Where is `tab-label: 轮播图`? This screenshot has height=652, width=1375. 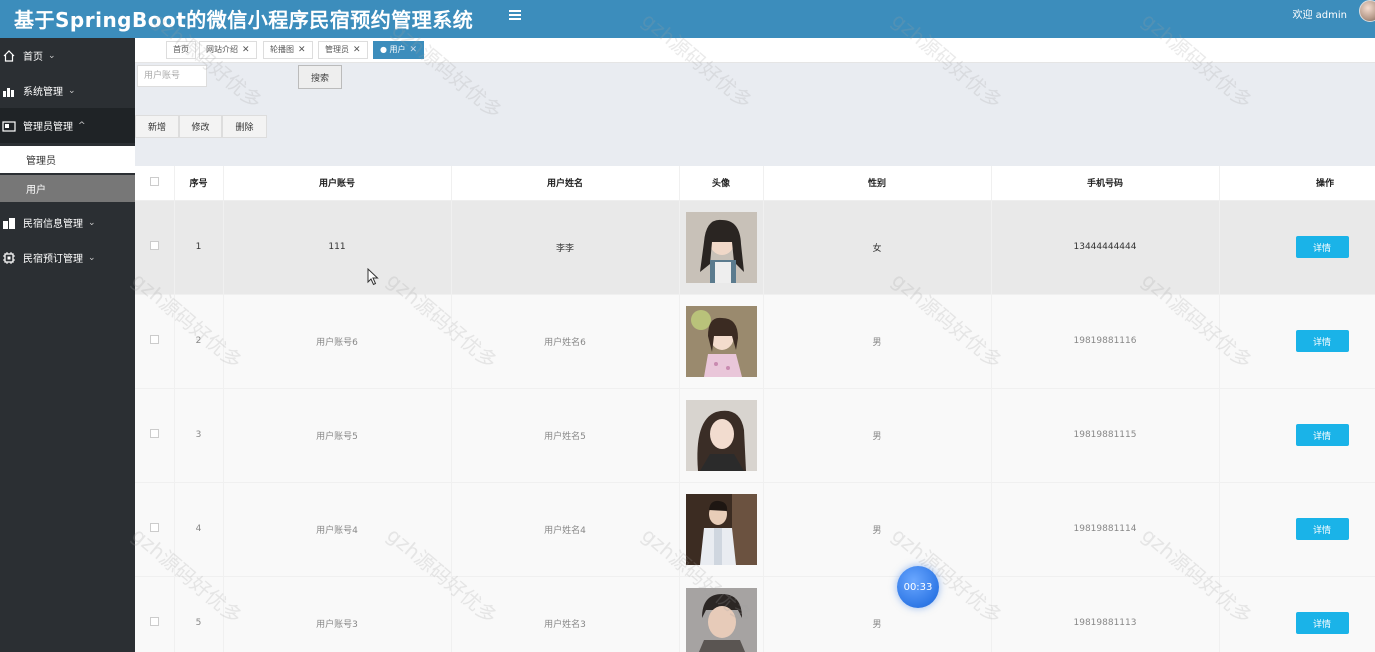 tab-label: 轮播图 is located at coordinates (282, 49).